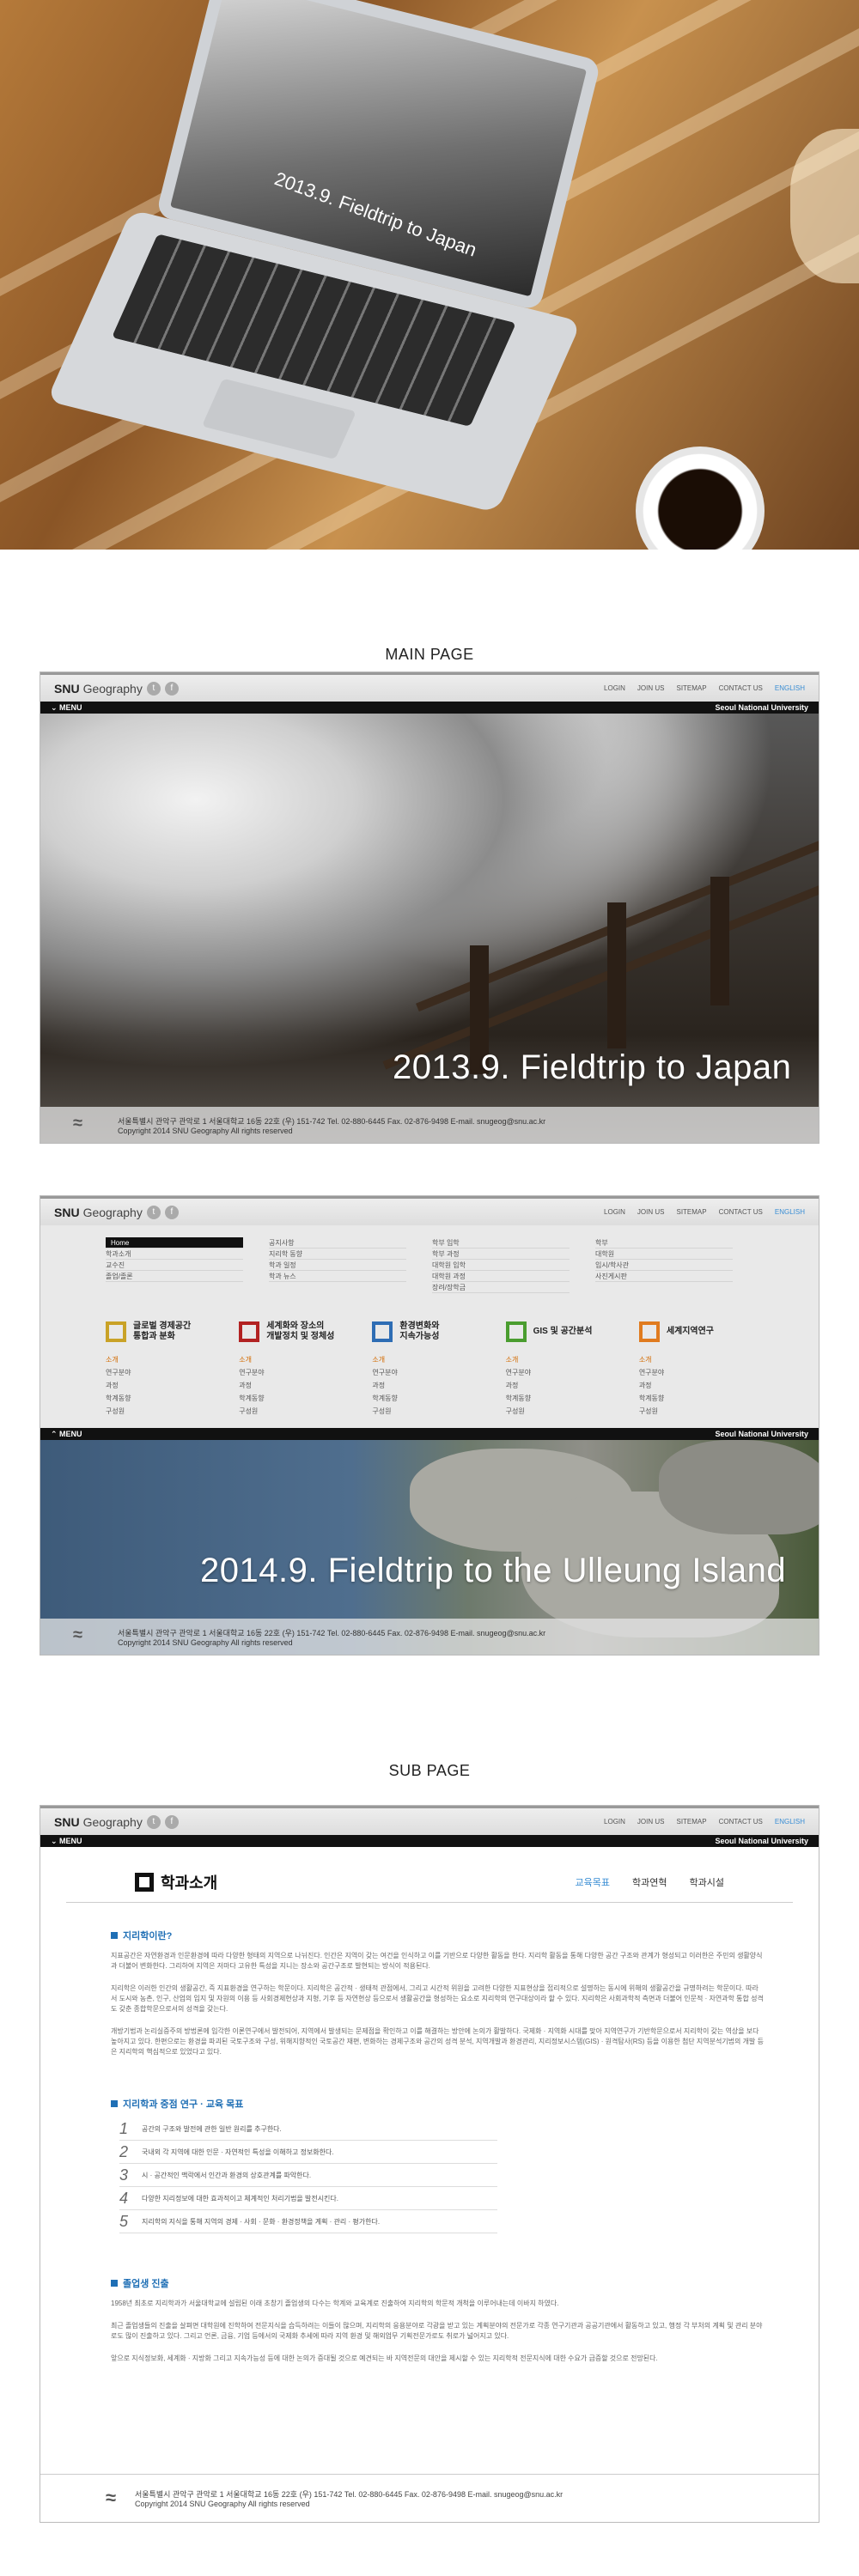 The image size is (859, 2576). Describe the element at coordinates (174, 1276) in the screenshot. I see `menu-item: 졸업/졸론` at that location.